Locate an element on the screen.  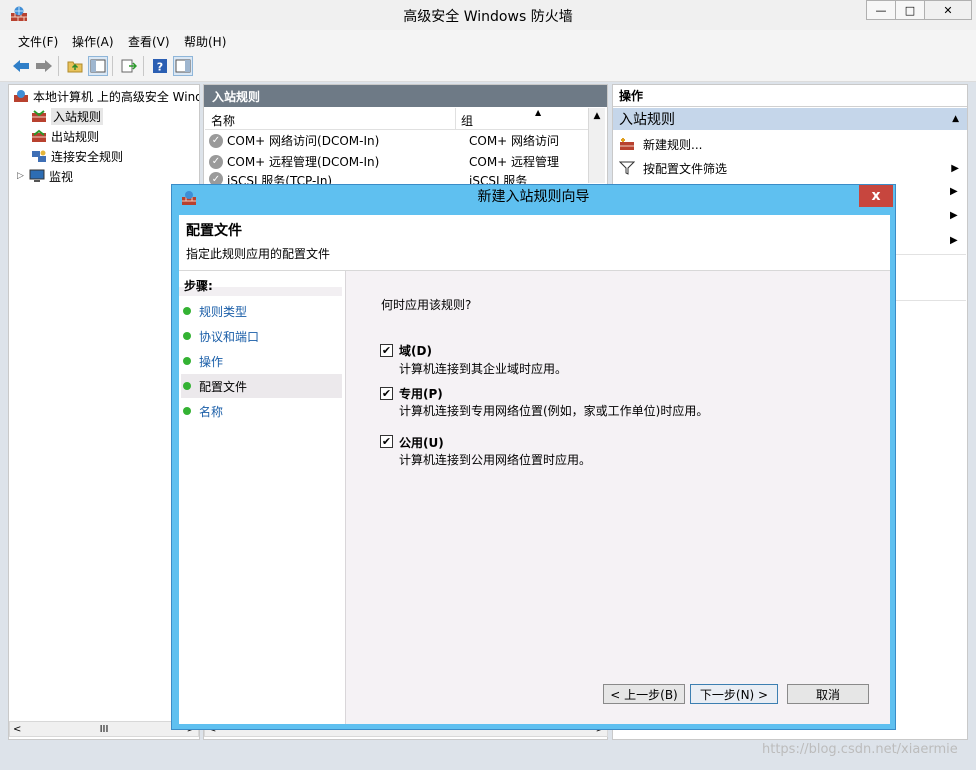
collapse-icon: ▲ is located at coordinates (955, 119).